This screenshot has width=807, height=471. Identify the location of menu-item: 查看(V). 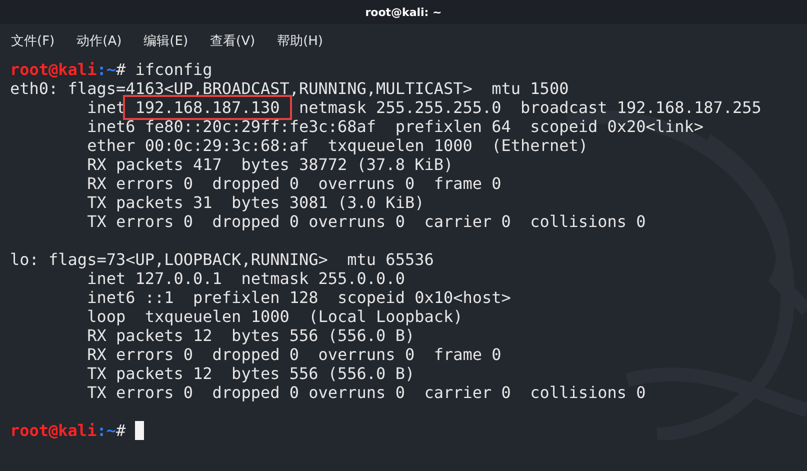
(233, 41).